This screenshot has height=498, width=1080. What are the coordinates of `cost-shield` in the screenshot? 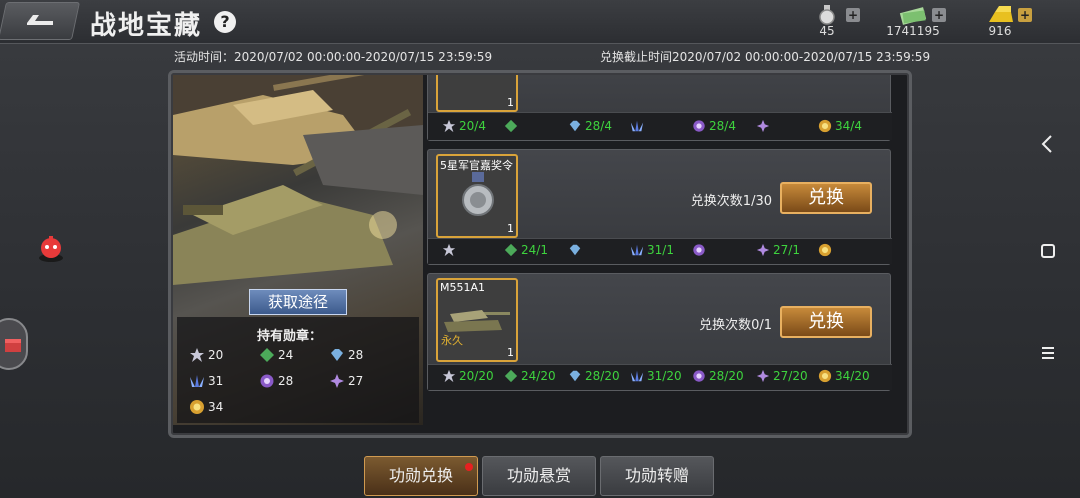 It's located at (700, 250).